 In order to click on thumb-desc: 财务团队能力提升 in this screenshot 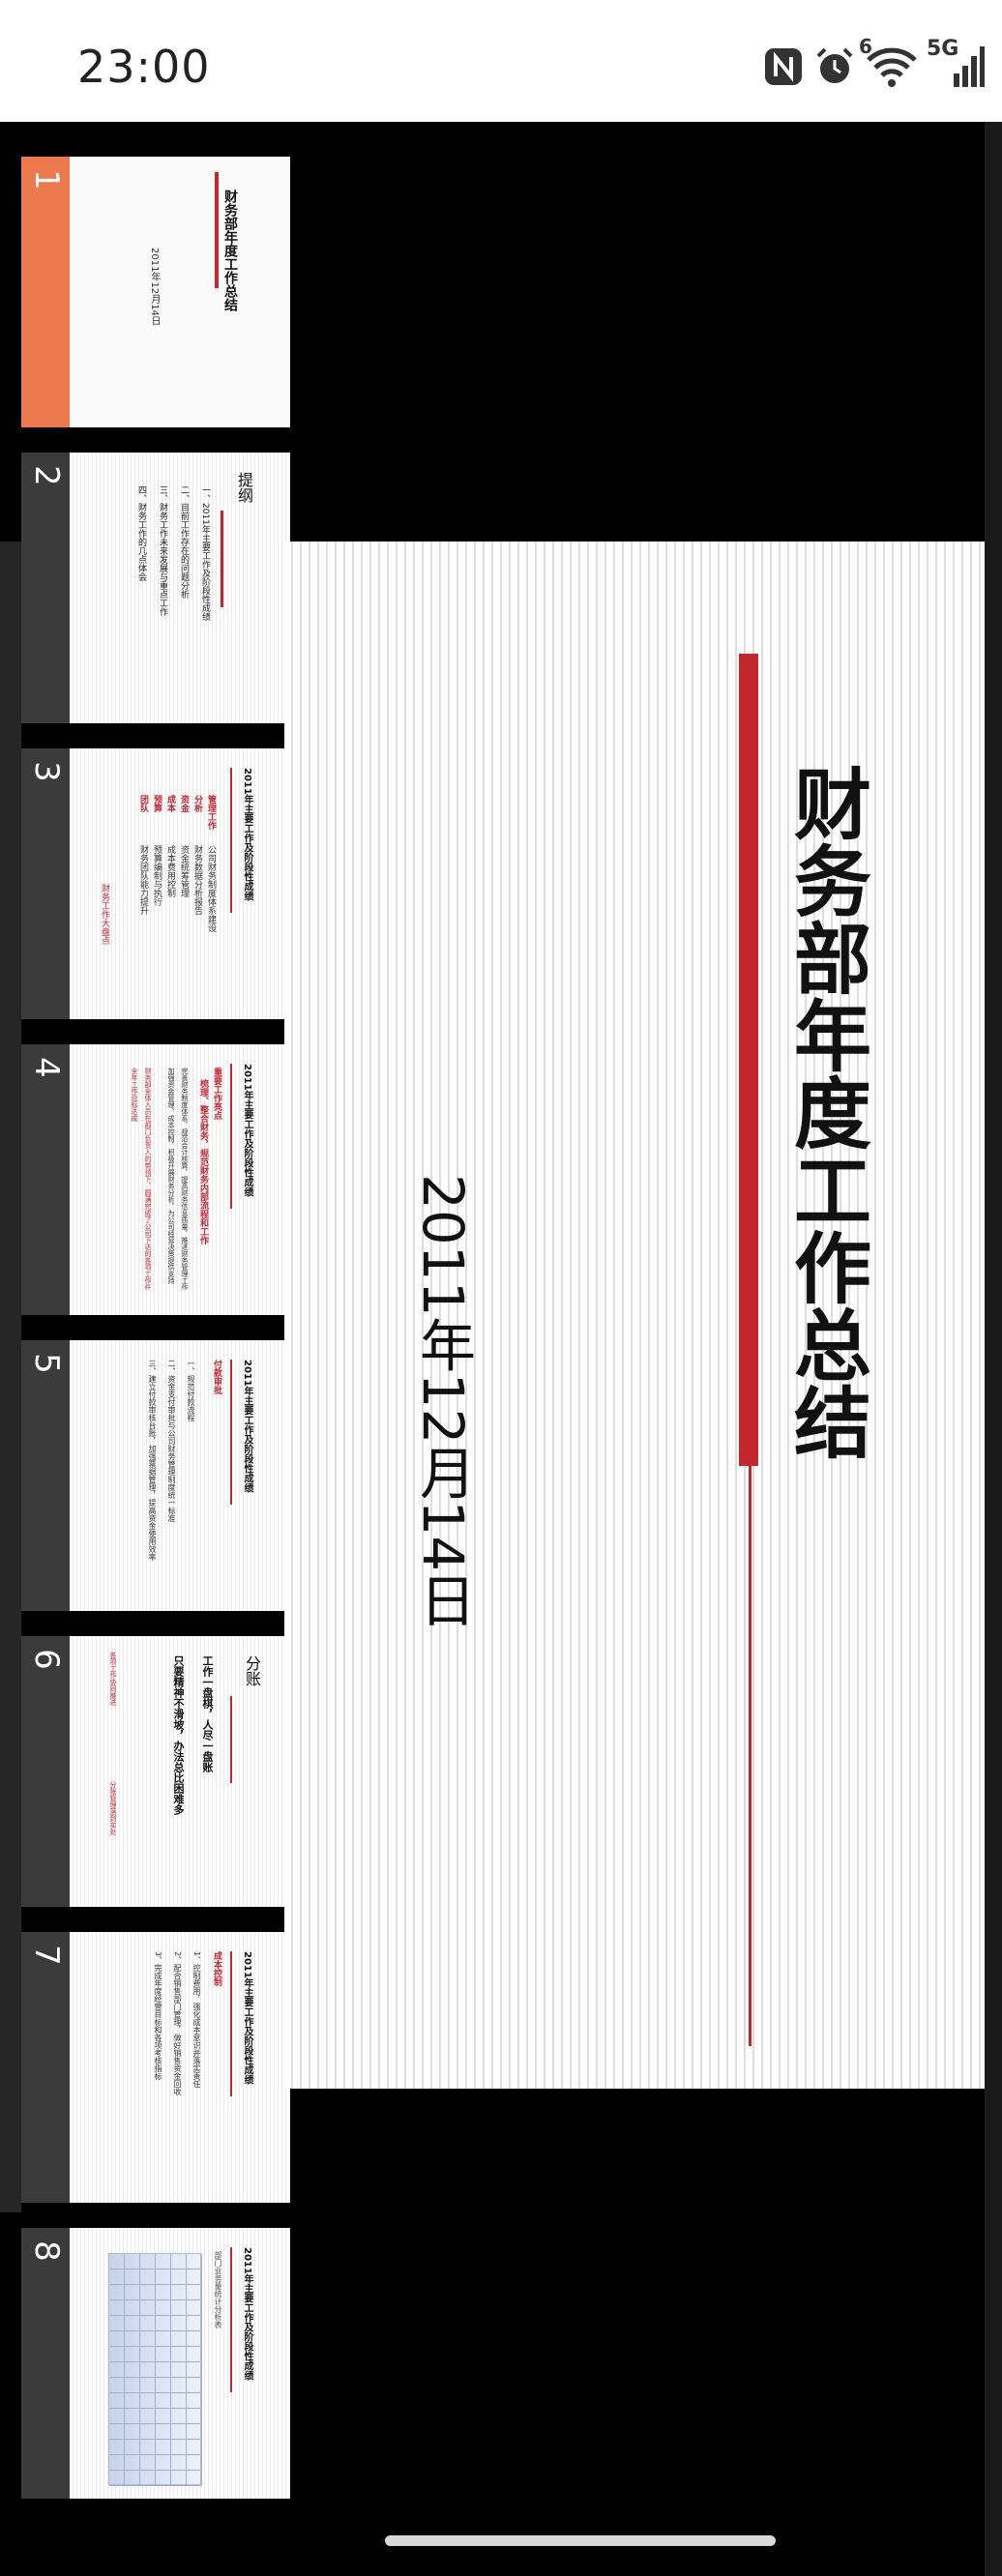, I will do `click(143, 880)`.